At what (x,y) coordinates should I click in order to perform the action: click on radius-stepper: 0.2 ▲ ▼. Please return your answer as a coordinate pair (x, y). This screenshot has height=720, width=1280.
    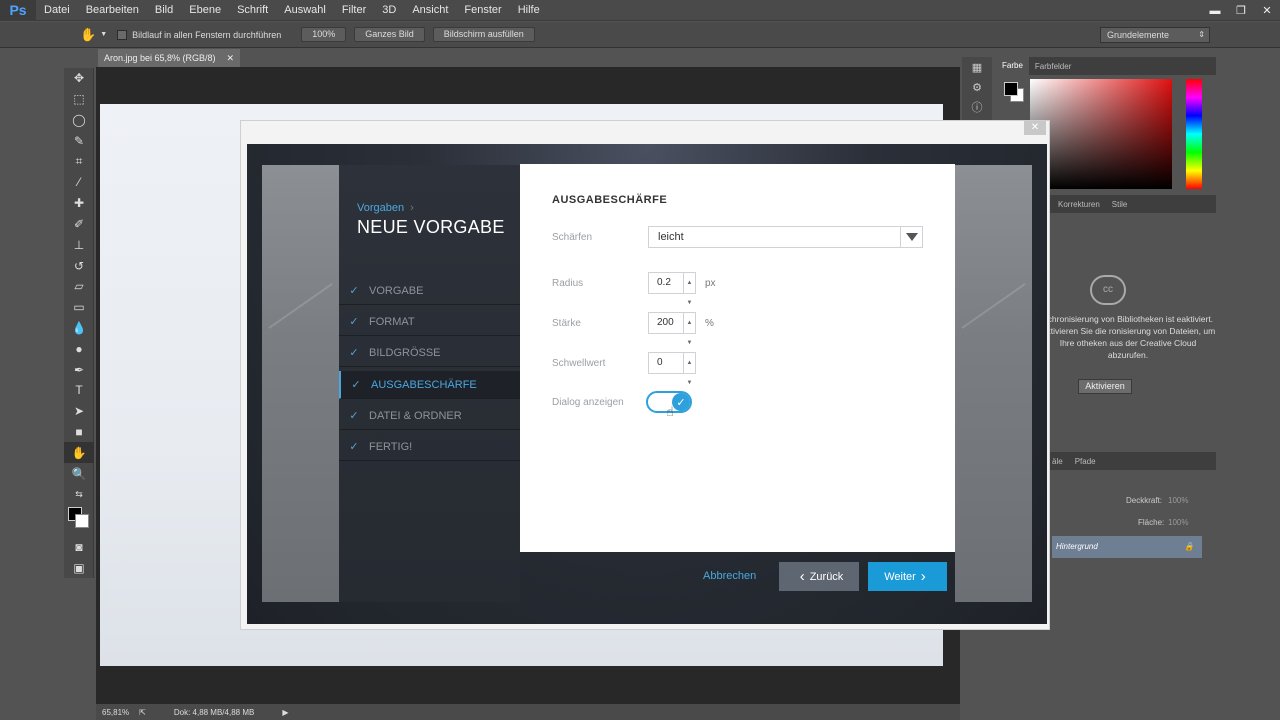
    Looking at the image, I should click on (672, 289).